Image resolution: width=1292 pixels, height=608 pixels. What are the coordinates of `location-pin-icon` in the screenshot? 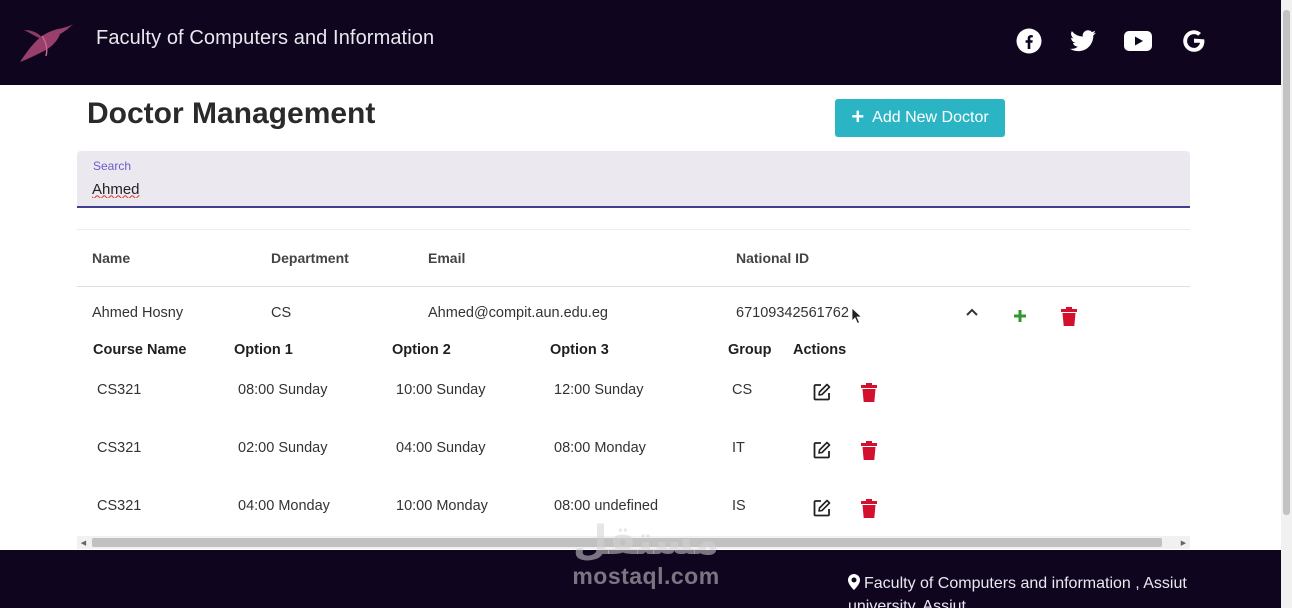 It's located at (854, 582).